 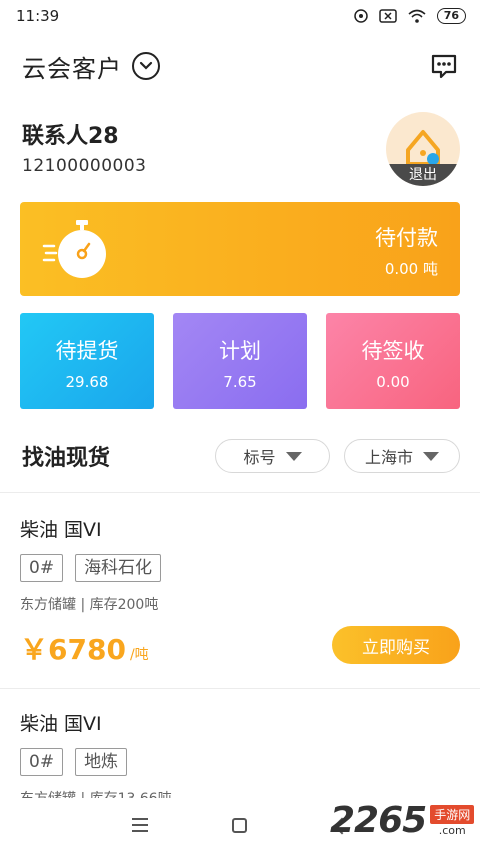 What do you see at coordinates (87, 351) in the screenshot?
I see `stat-label: 待提货` at bounding box center [87, 351].